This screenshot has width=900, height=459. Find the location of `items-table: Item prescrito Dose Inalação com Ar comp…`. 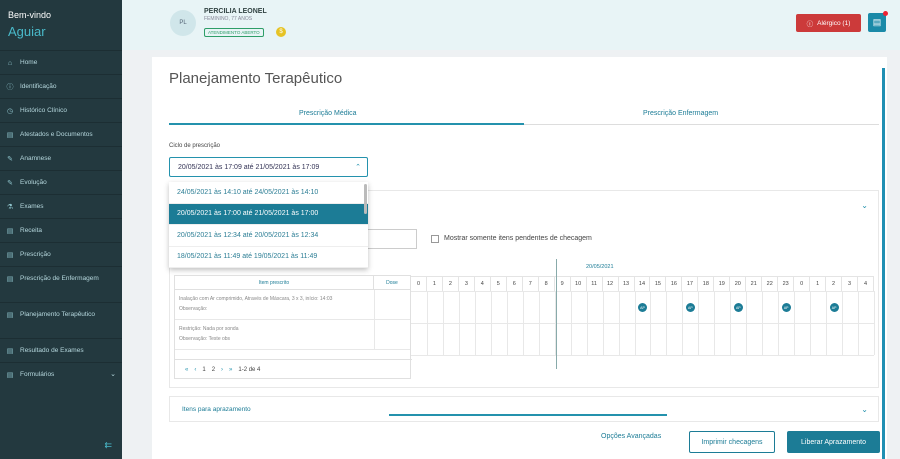

items-table: Item prescrito Dose Inalação com Ar comp… is located at coordinates (293, 327).